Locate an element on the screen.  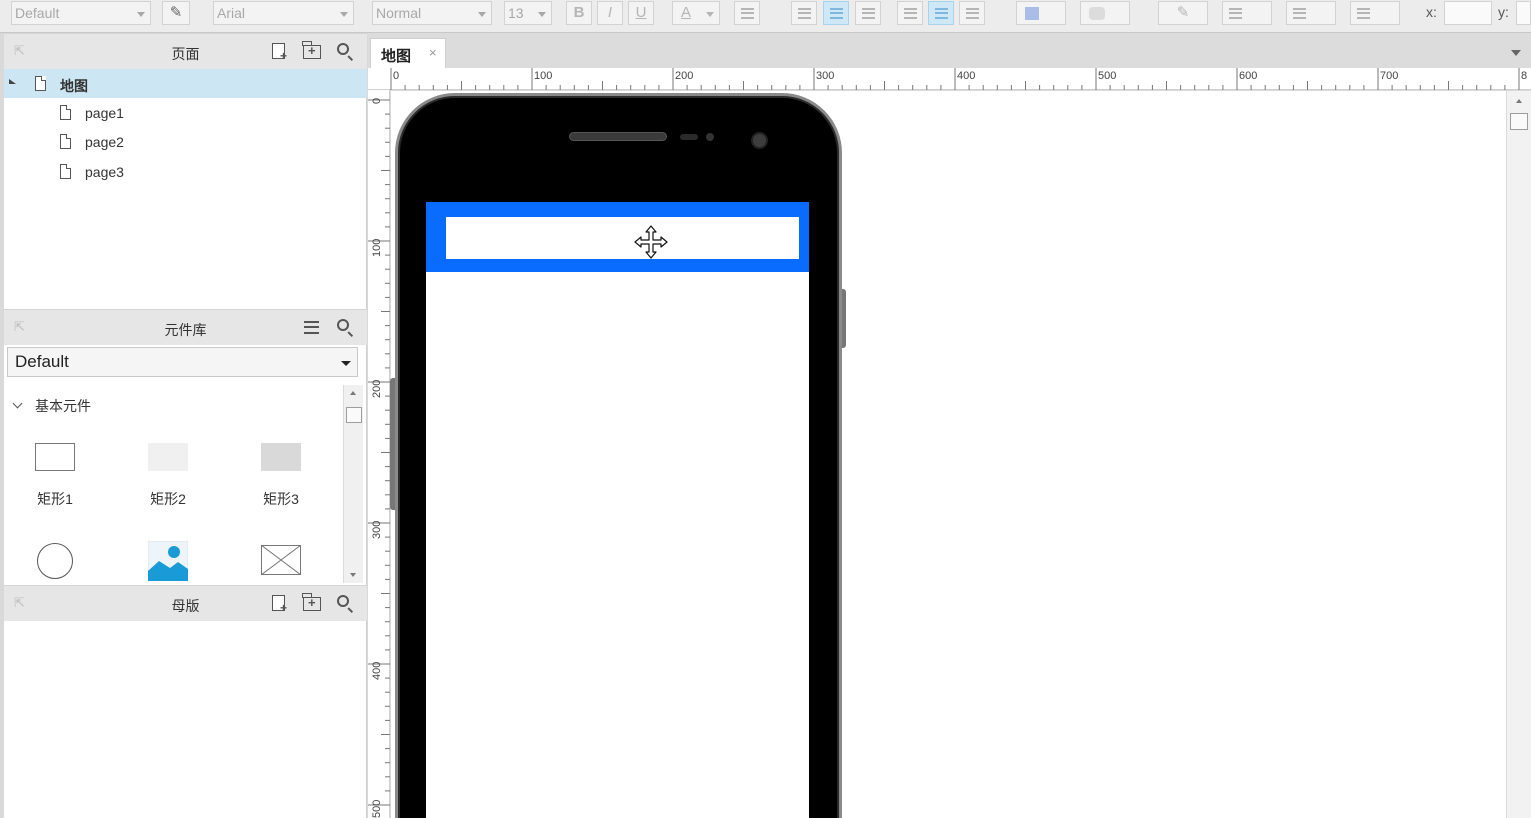
bullet-list-button is located at coordinates (747, 13).